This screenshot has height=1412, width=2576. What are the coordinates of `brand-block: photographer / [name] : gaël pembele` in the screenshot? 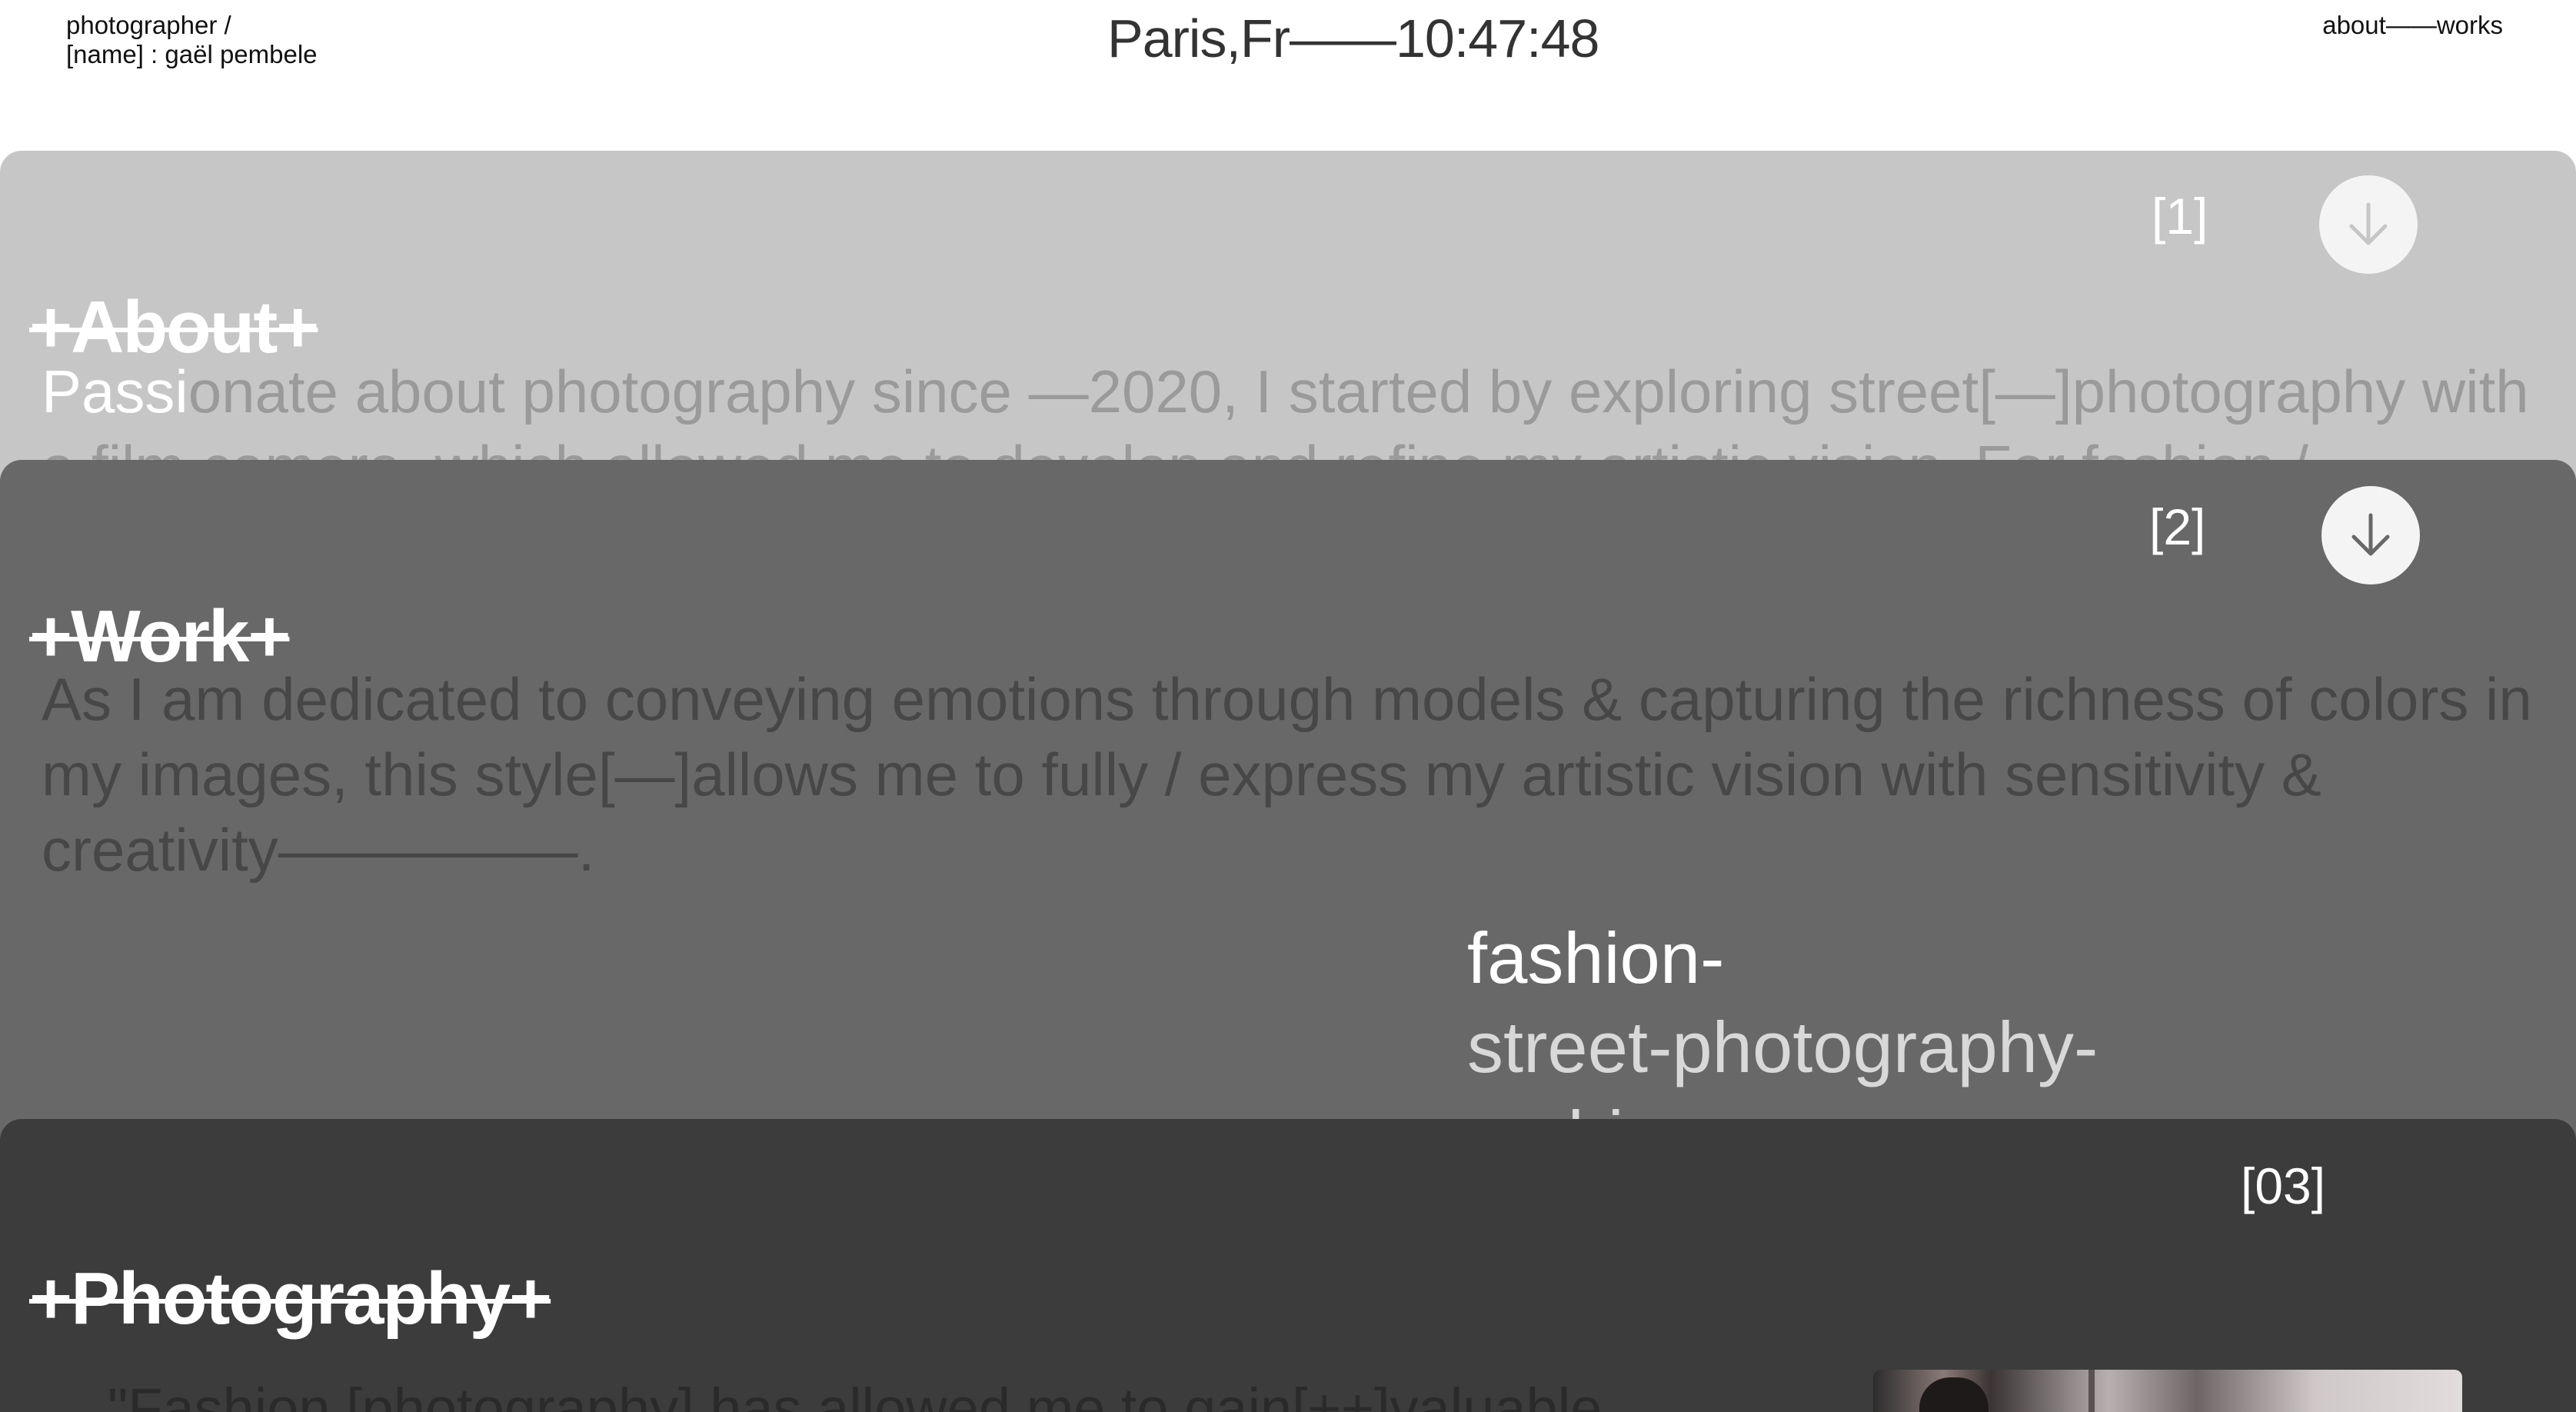 It's located at (192, 40).